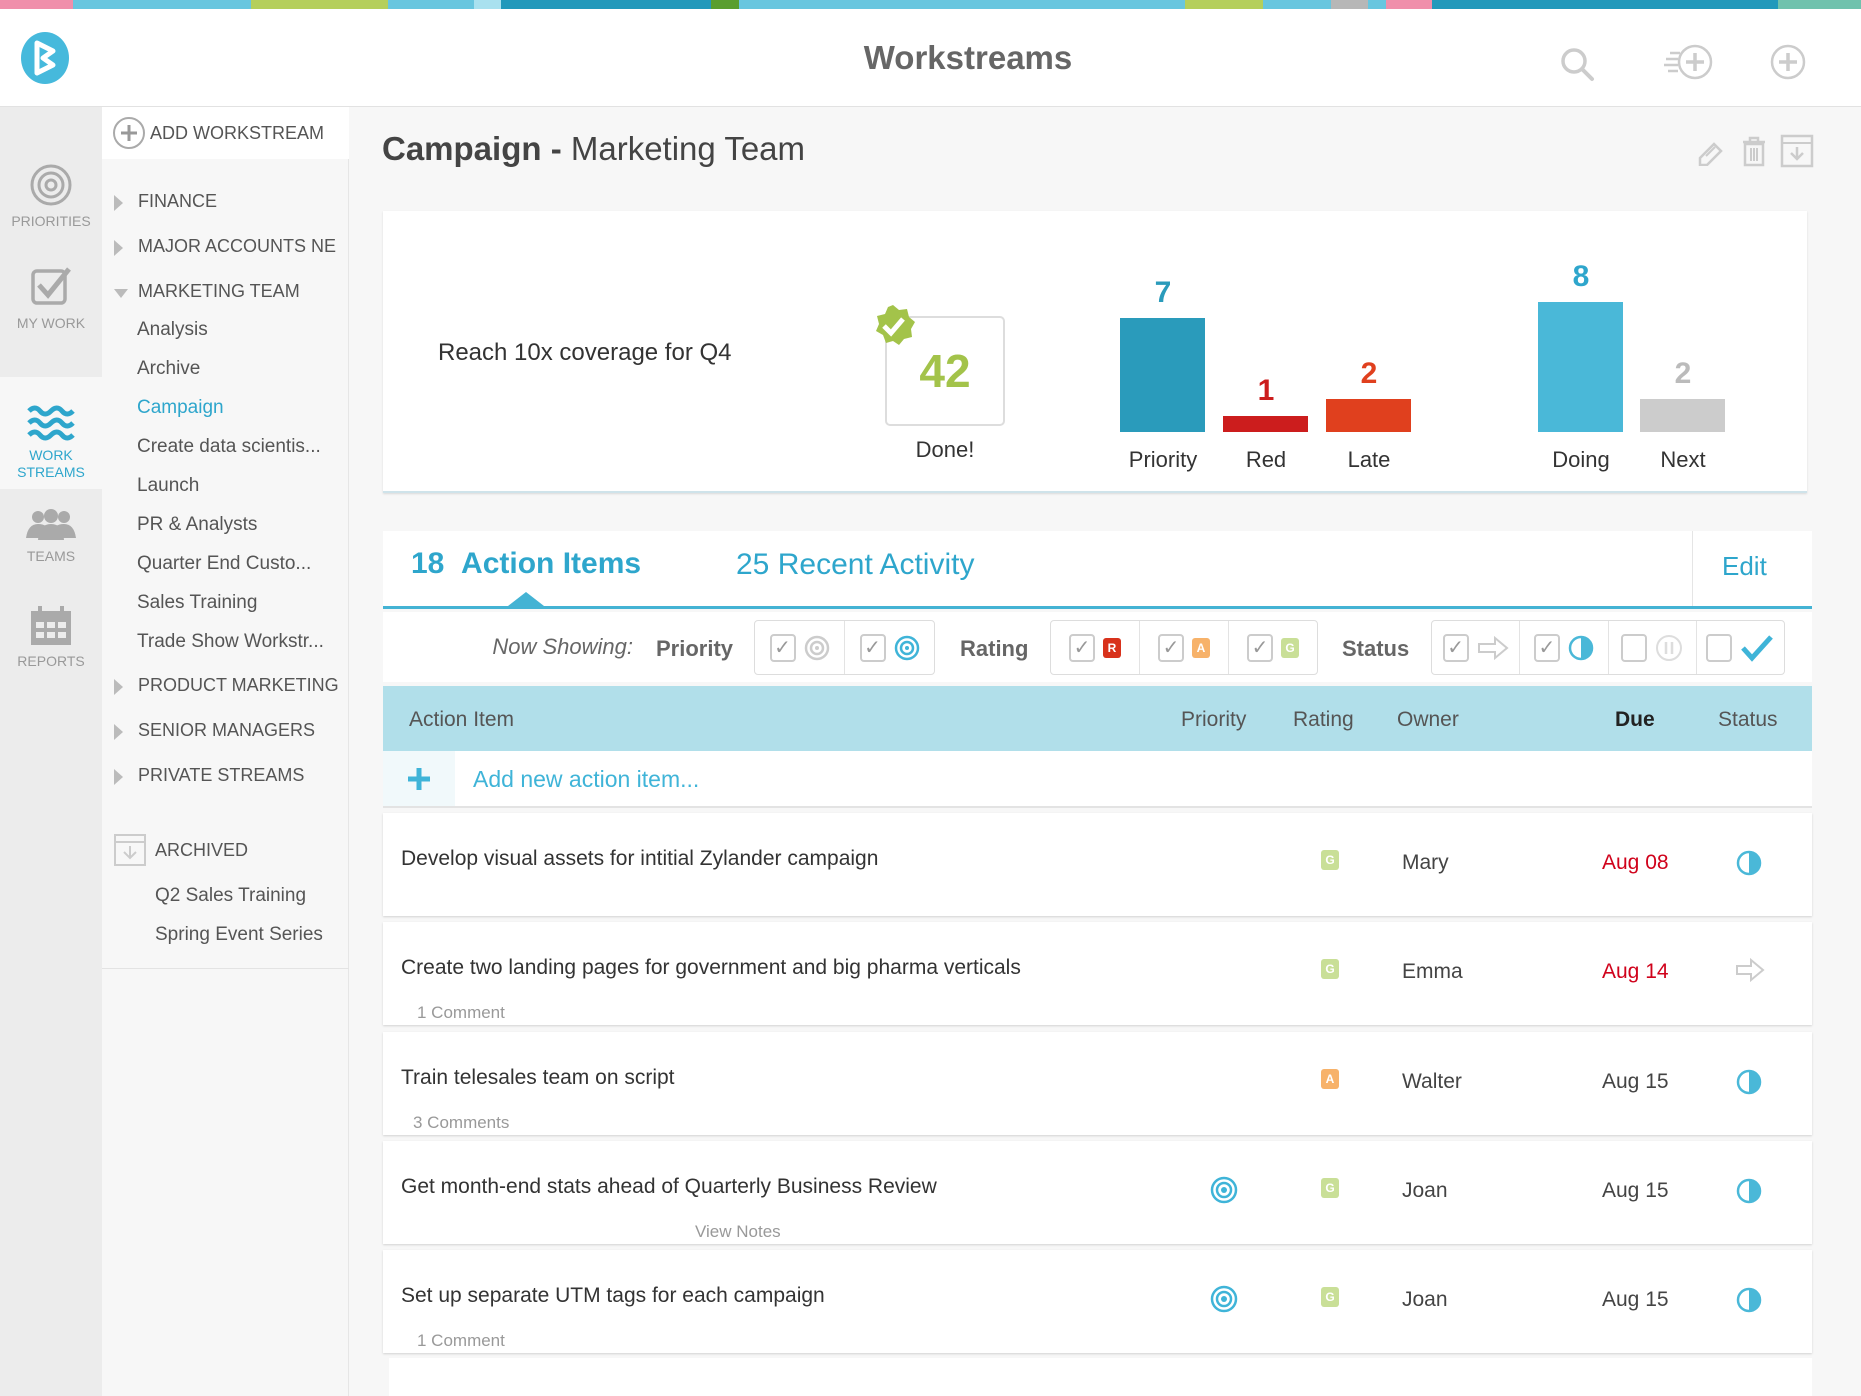 This screenshot has width=1861, height=1396. What do you see at coordinates (1744, 566) in the screenshot?
I see `edit-button: Edit` at bounding box center [1744, 566].